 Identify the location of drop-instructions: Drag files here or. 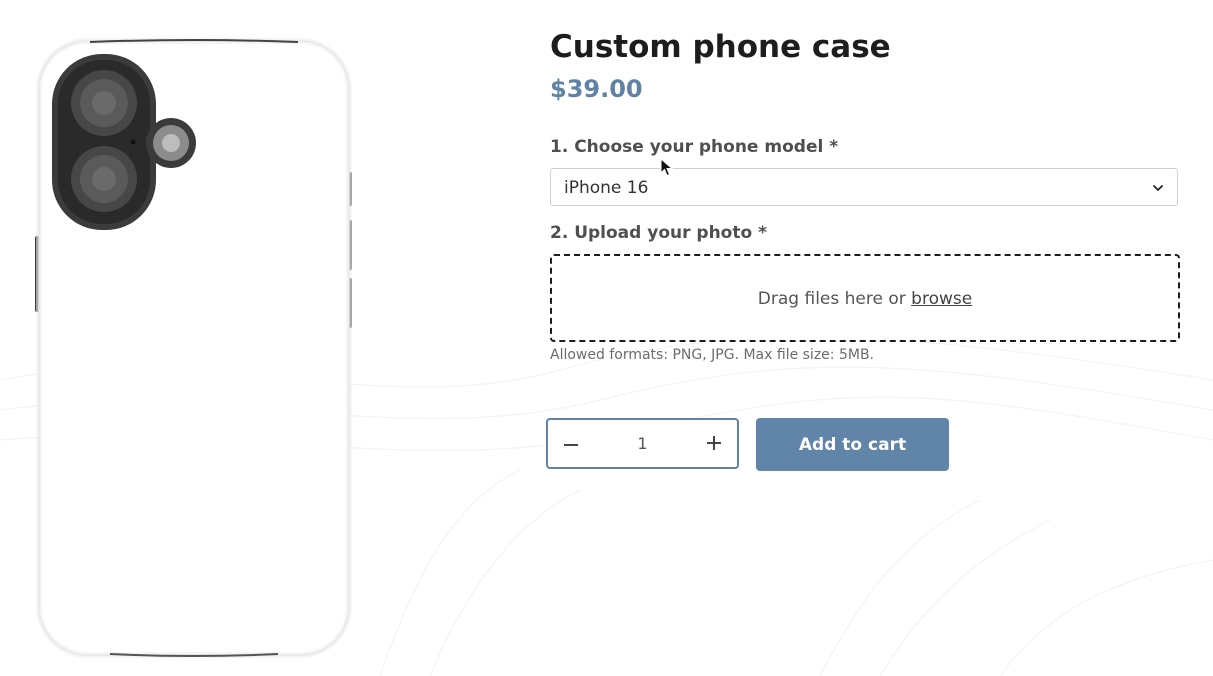
(834, 299).